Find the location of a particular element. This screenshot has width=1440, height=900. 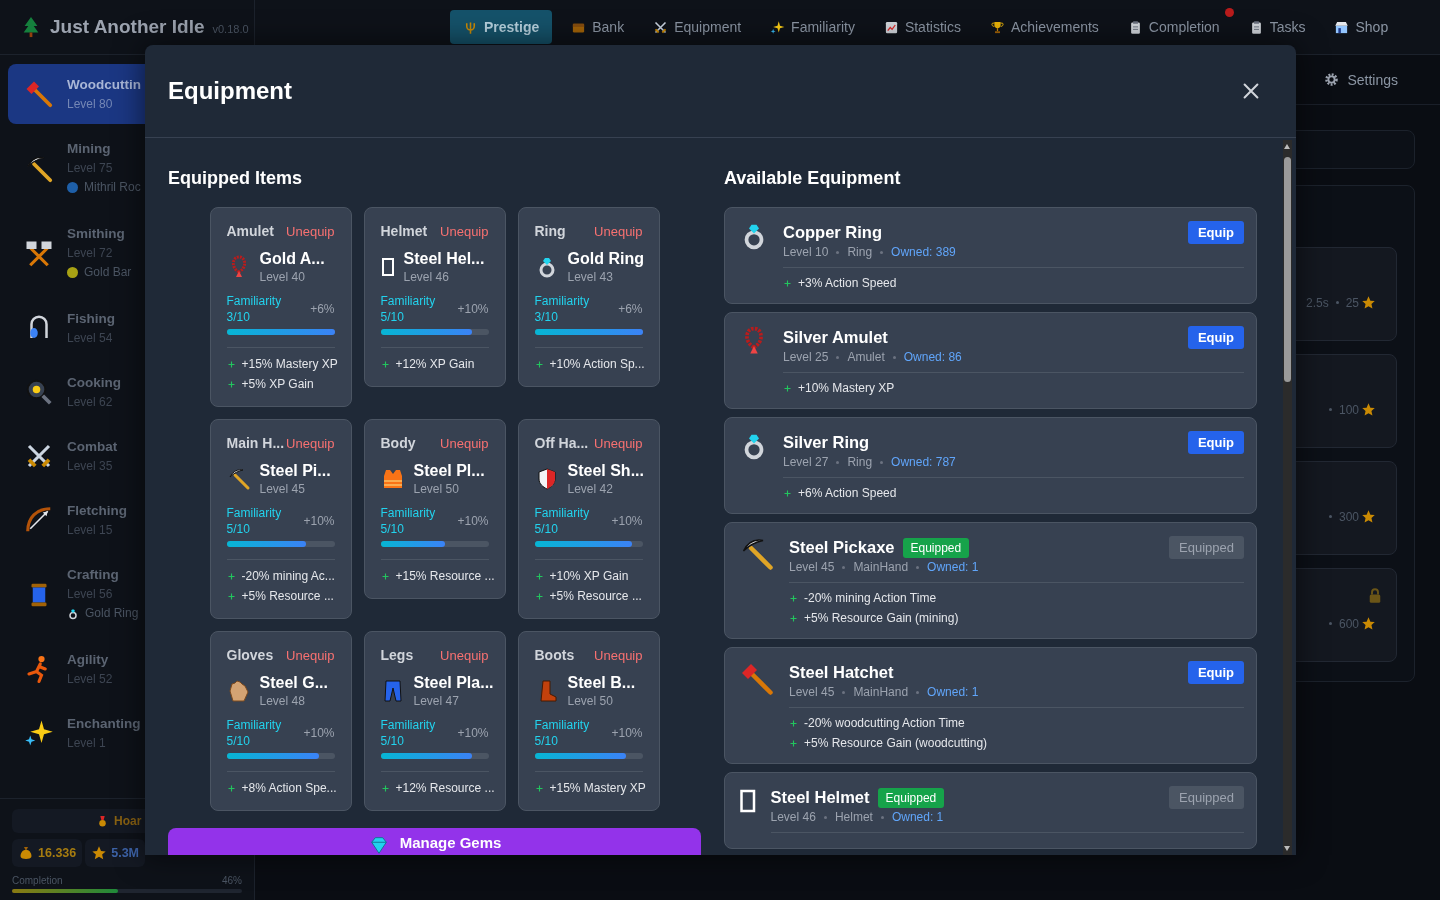

nav-tab: Bank is located at coordinates (598, 27).